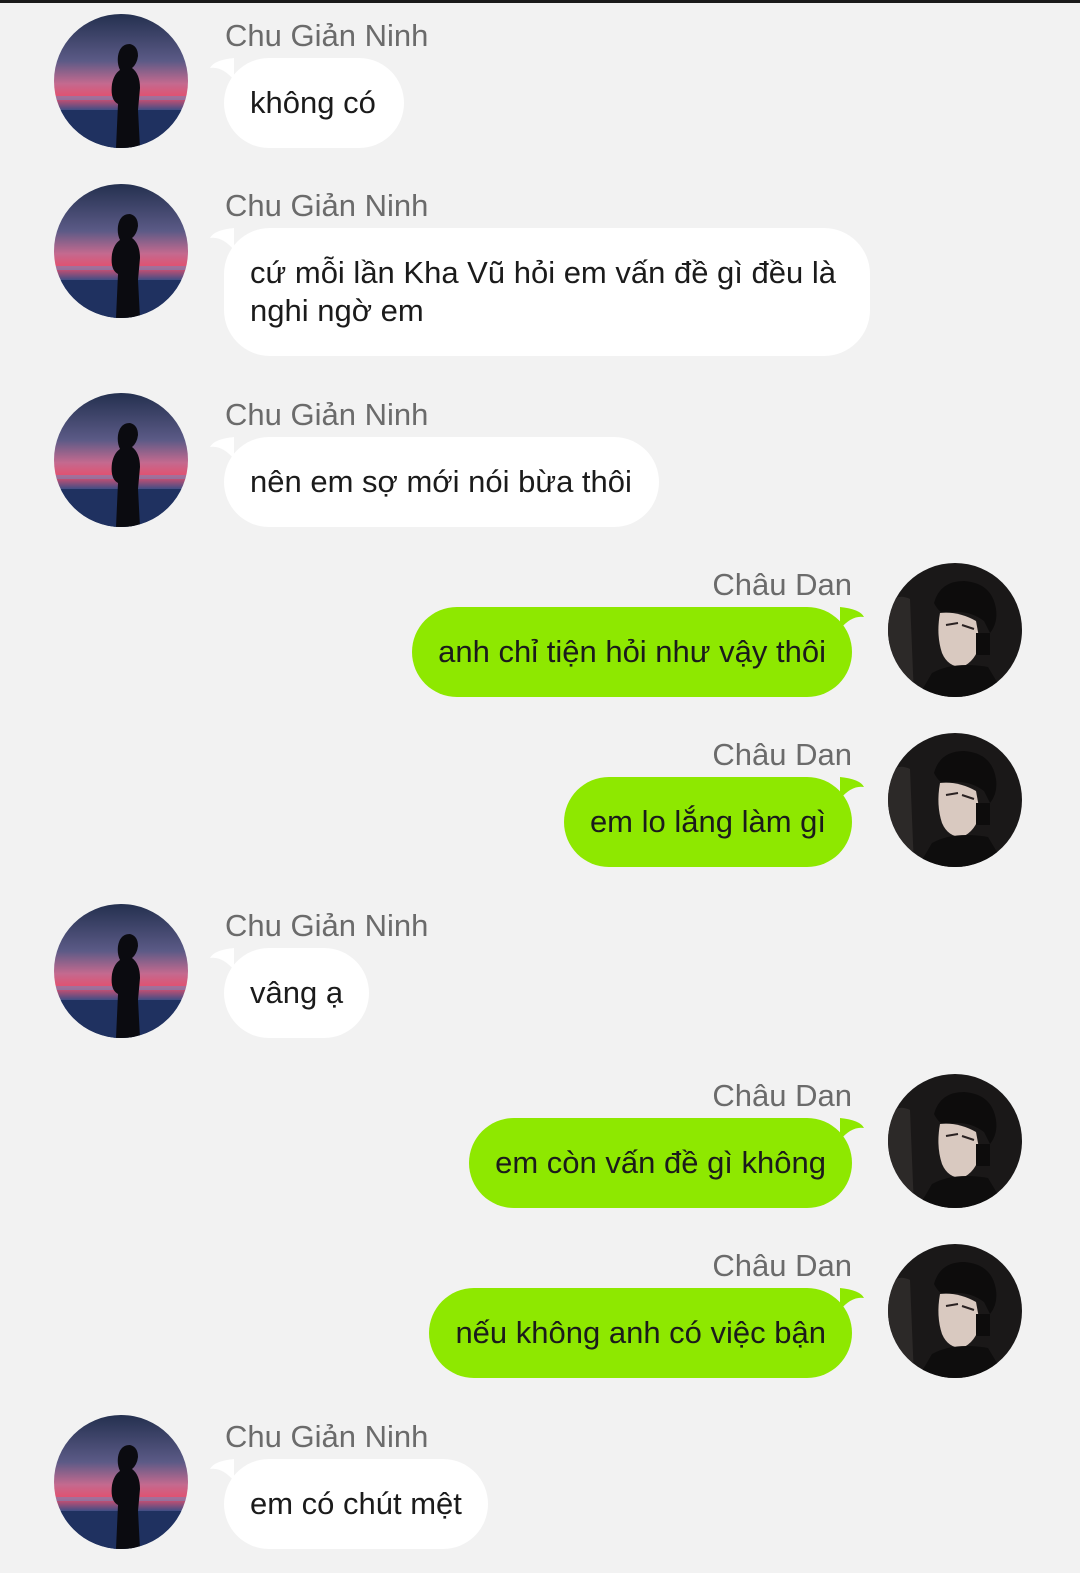  Describe the element at coordinates (632, 652) in the screenshot. I see `message-bubble: anh chỉ tiện hỏi như vậy thôi` at that location.